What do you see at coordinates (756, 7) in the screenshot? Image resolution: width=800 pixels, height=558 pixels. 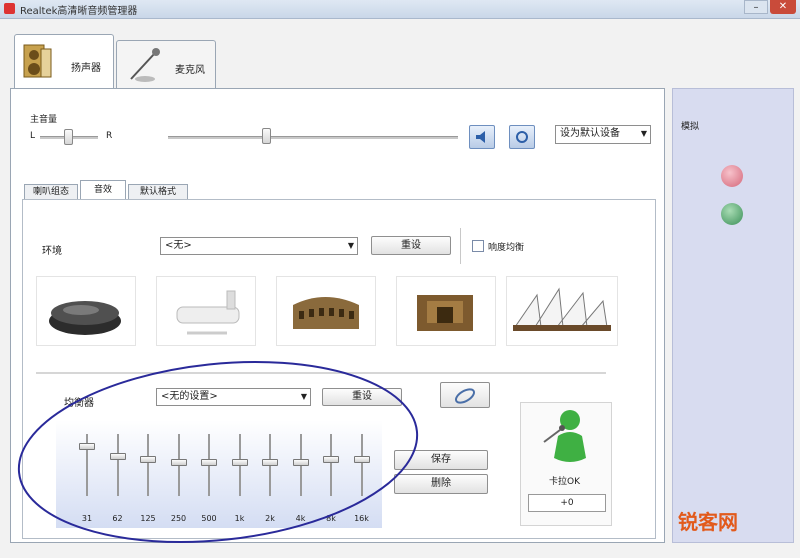 I see `minimize-button: –` at bounding box center [756, 7].